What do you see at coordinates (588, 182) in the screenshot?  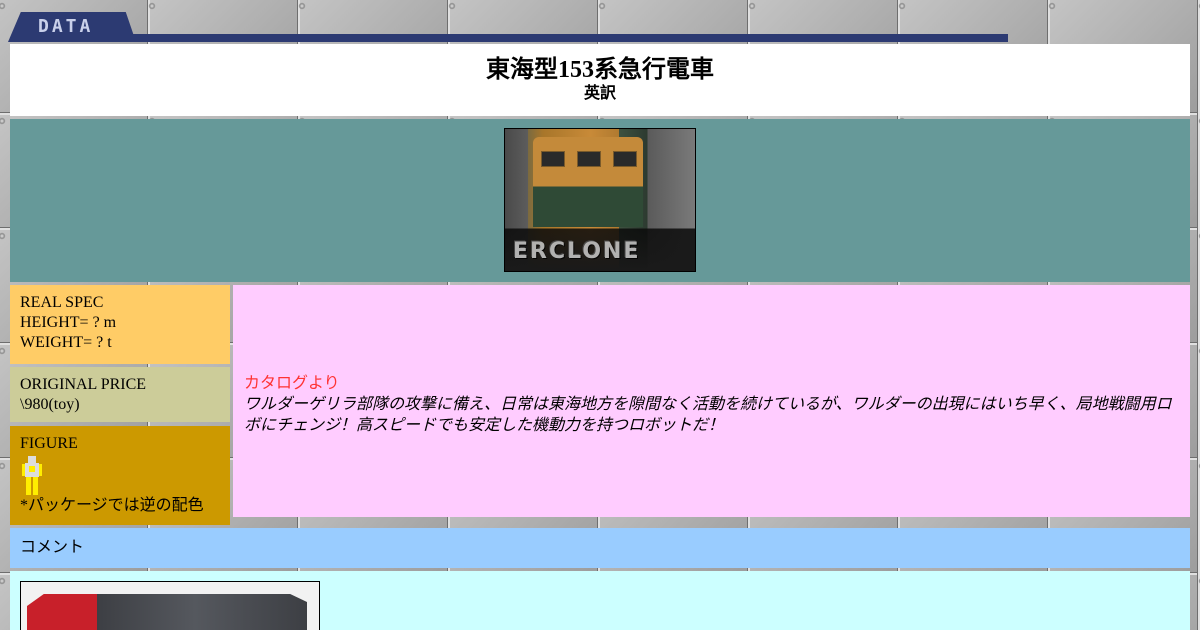 I see `train-photo-body` at bounding box center [588, 182].